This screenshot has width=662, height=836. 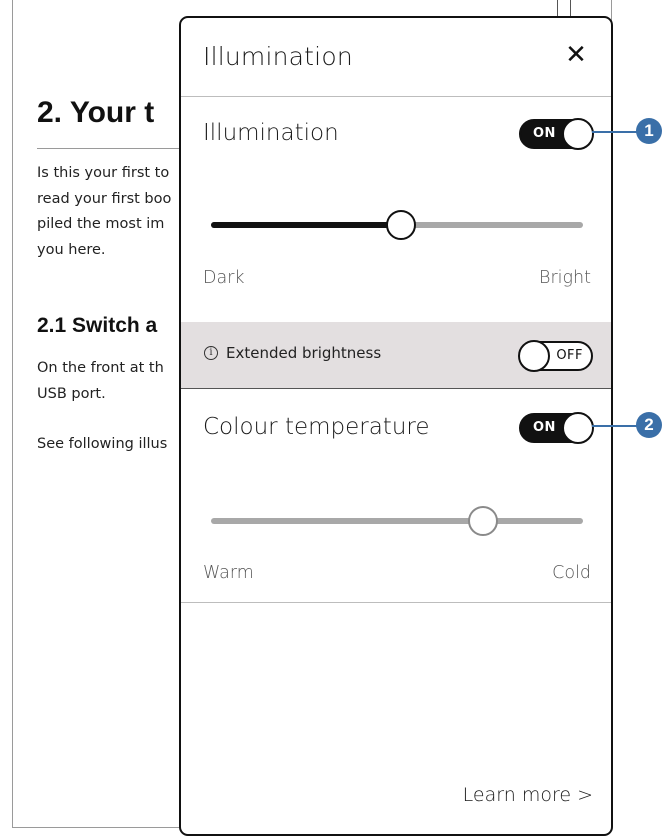 What do you see at coordinates (569, 355) in the screenshot?
I see `extended-toggle-state: OFF` at bounding box center [569, 355].